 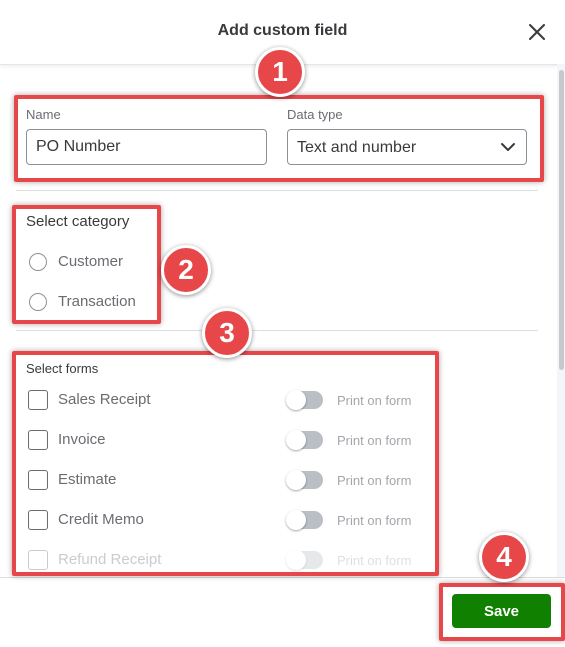 What do you see at coordinates (279, 138) in the screenshot?
I see `callout-box-name-datatype` at bounding box center [279, 138].